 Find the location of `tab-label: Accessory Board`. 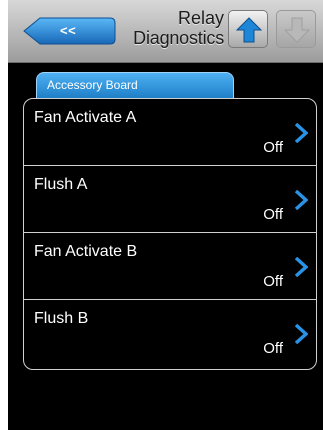

tab-label: Accessory Board is located at coordinates (92, 85).